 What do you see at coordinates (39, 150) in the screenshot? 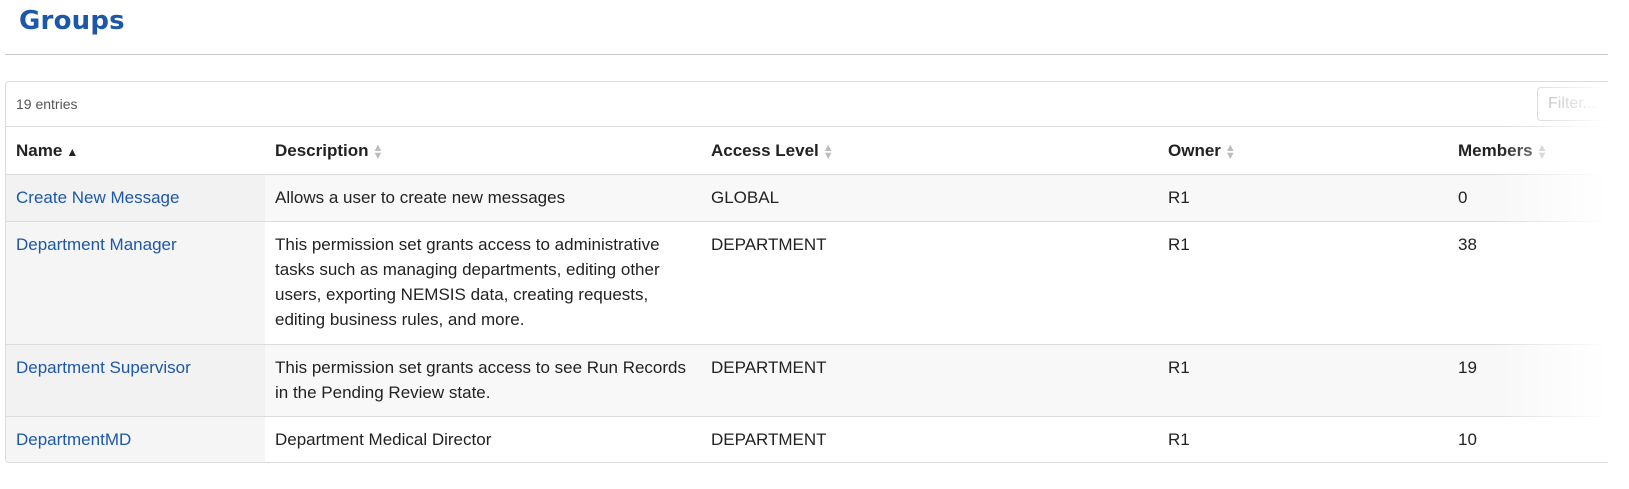
I see `column-header-label: Name` at bounding box center [39, 150].